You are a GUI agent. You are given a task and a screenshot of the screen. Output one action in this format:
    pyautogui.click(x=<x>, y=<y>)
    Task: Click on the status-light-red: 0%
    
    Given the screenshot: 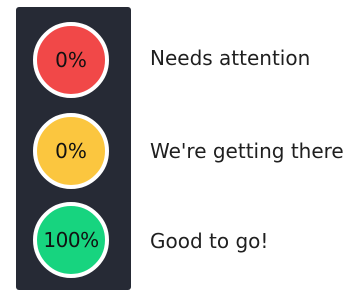 What is the action you would take?
    pyautogui.click(x=71, y=60)
    